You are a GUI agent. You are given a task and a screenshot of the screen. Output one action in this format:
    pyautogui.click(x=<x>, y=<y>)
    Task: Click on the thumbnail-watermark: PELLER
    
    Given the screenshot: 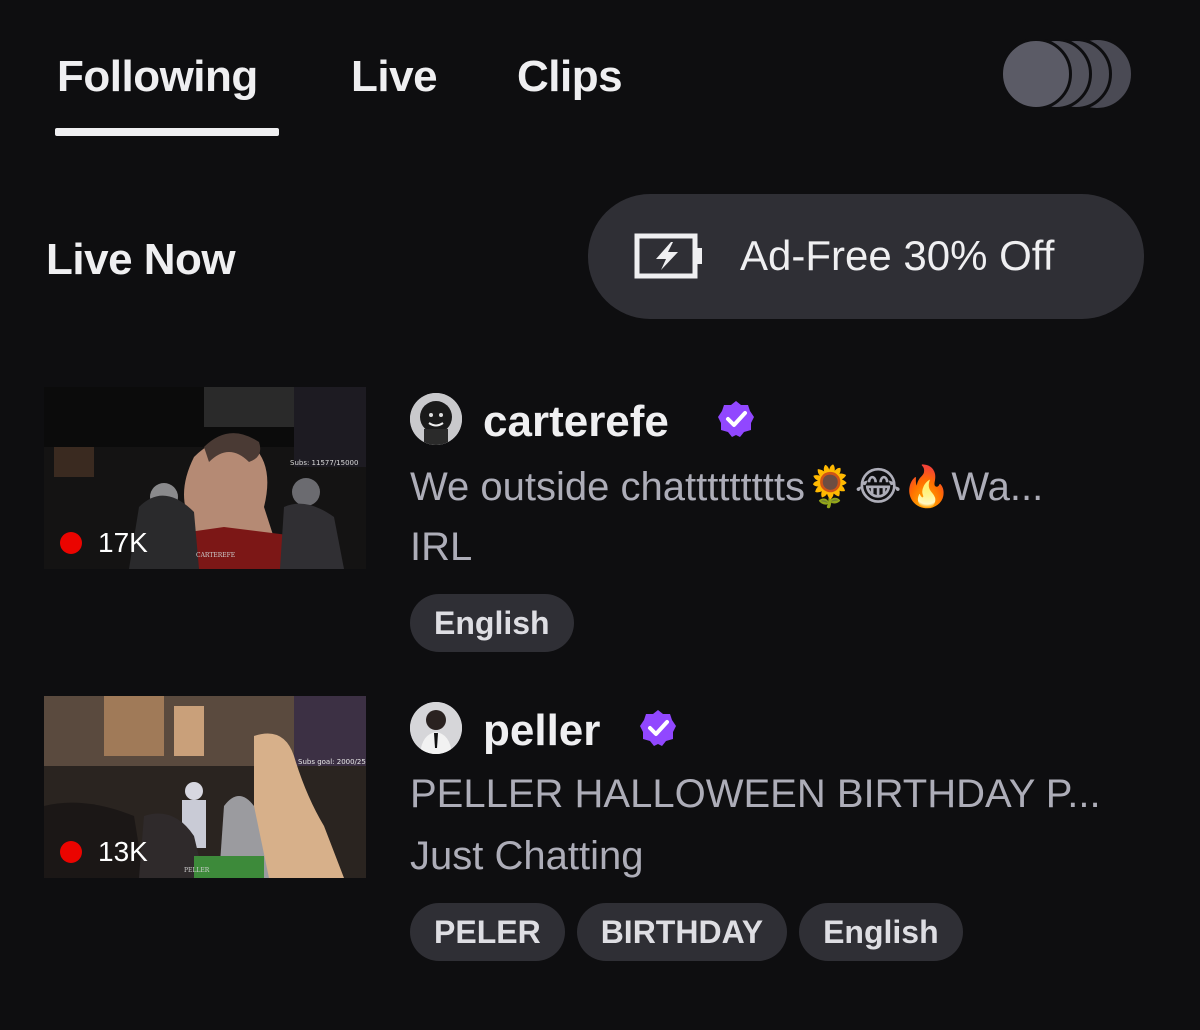 What is the action you would take?
    pyautogui.click(x=197, y=870)
    